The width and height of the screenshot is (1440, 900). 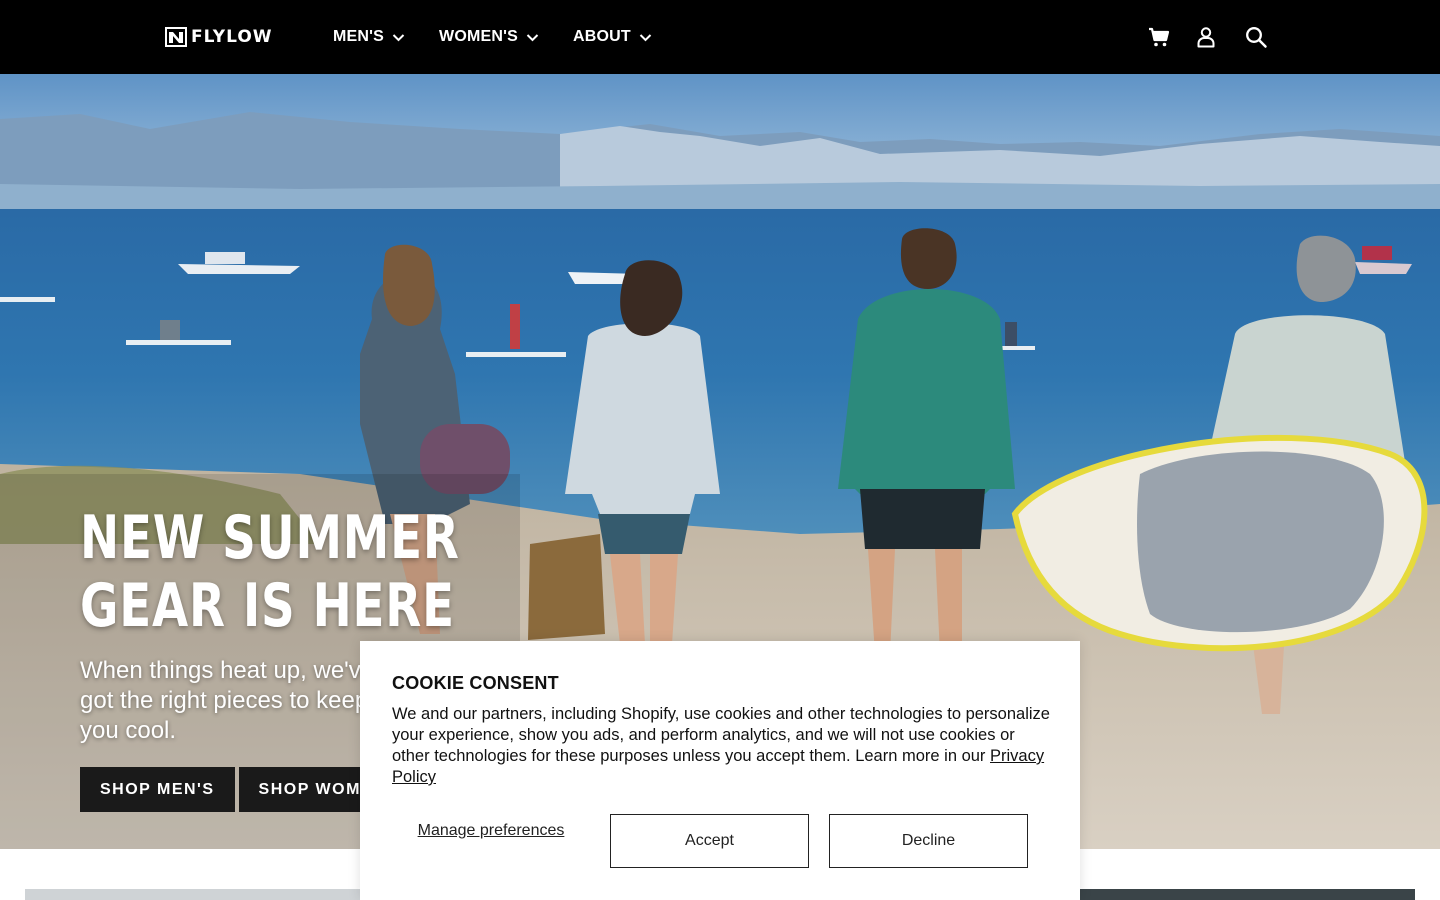 I want to click on featured-image-right, so click(x=1247, y=894).